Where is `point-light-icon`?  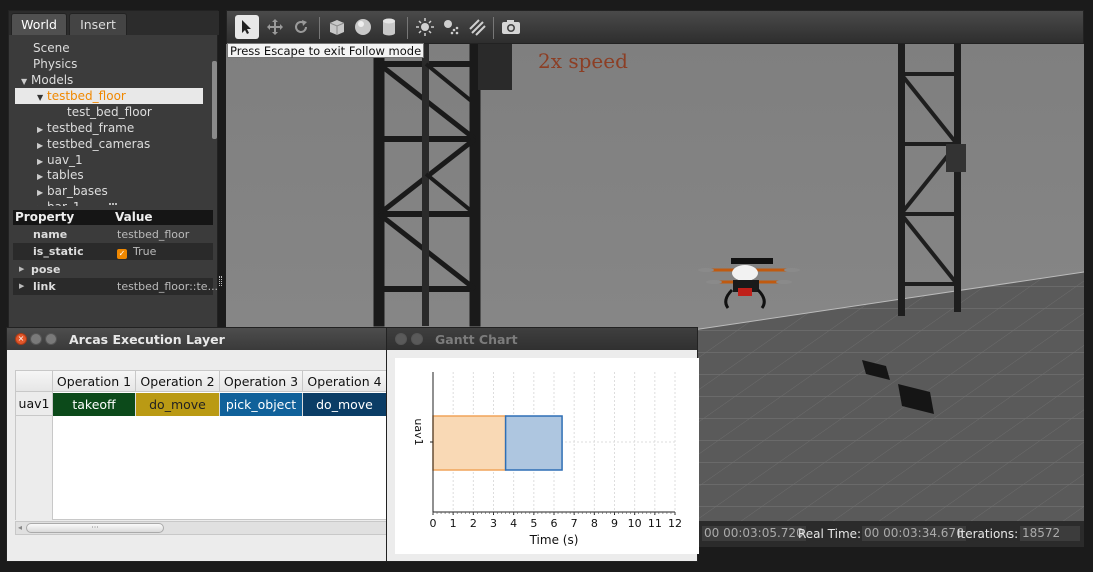
point-light-icon is located at coordinates (425, 27).